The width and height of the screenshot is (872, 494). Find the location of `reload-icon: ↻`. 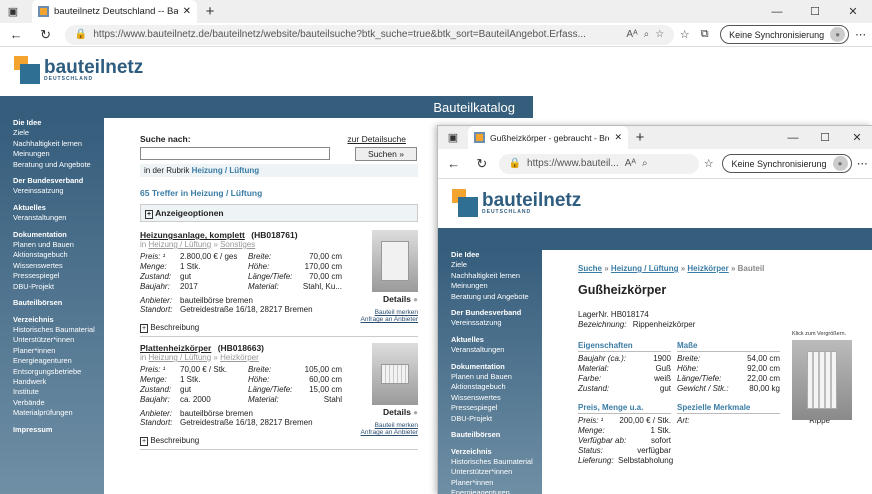

reload-icon: ↻ is located at coordinates (45, 35).